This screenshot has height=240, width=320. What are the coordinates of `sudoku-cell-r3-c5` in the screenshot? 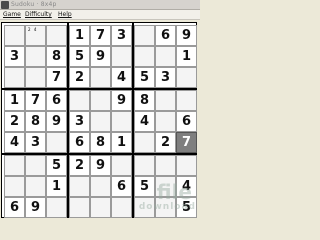 It's located at (100, 77).